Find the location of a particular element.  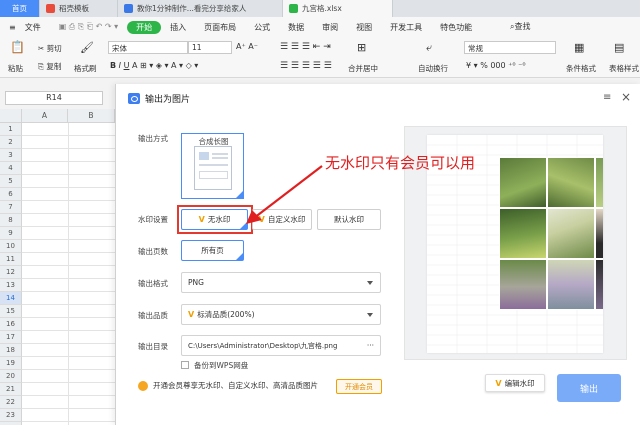

column-header-a: A is located at coordinates (45, 116).